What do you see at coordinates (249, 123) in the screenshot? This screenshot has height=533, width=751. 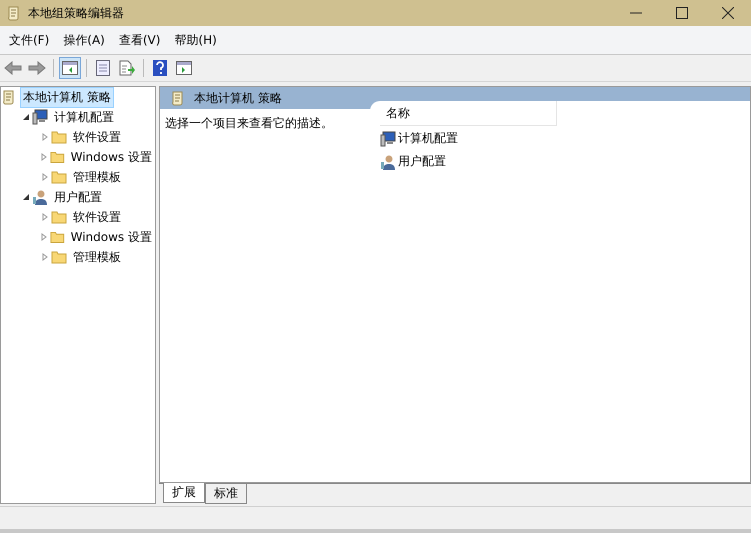 I see `description-text: 选择一个项目来查看它的描述。` at bounding box center [249, 123].